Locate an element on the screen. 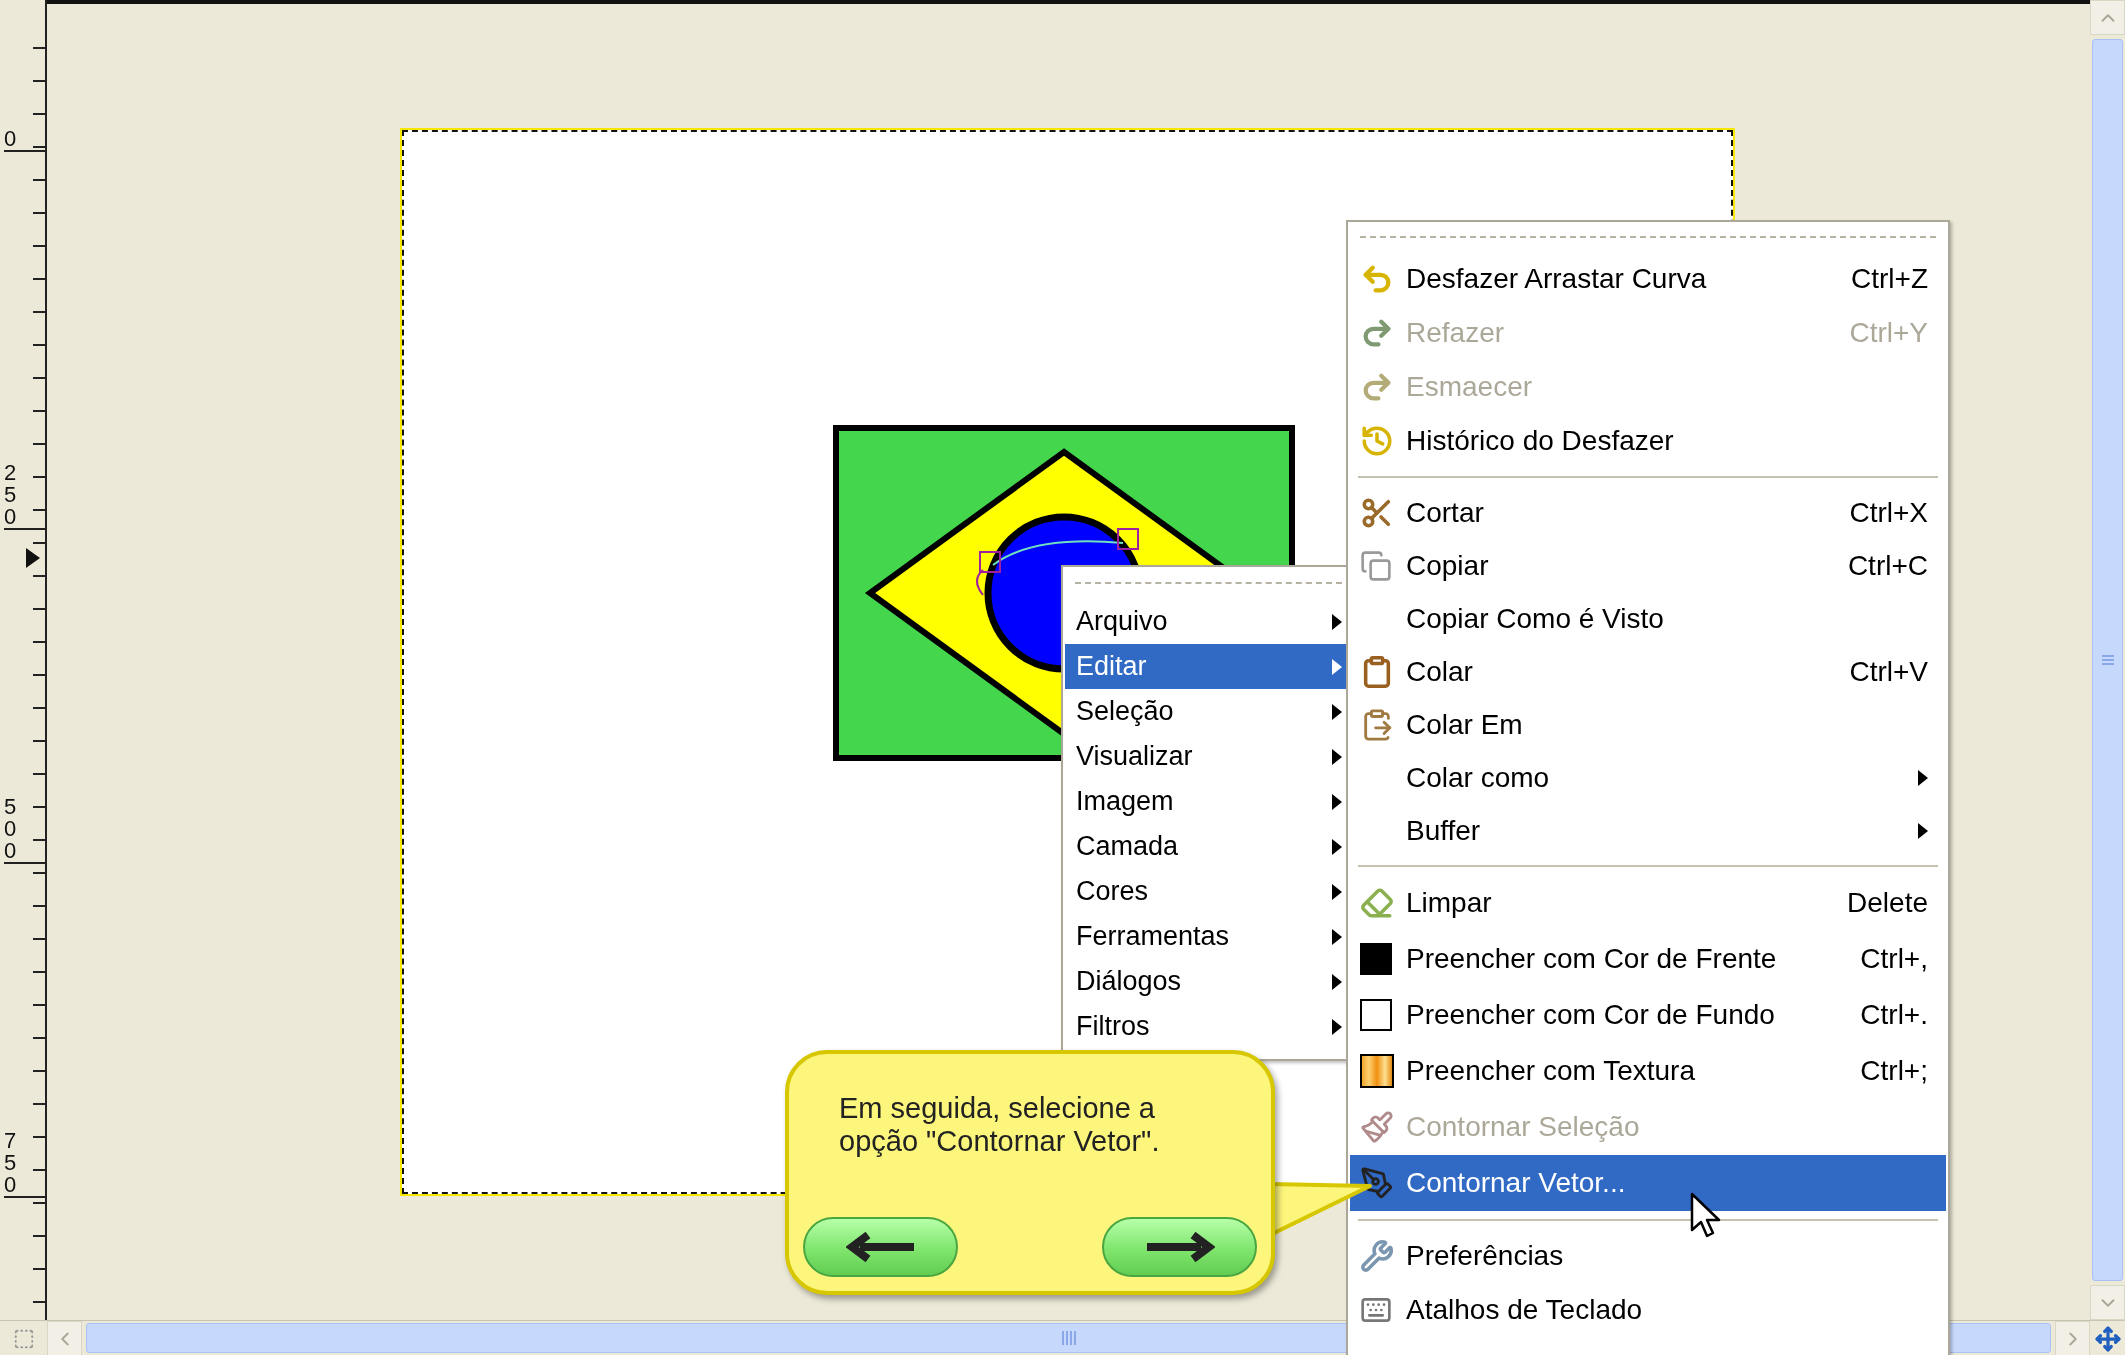 The height and width of the screenshot is (1355, 2125). menu-item: Histórico do Desfazer is located at coordinates (1648, 441).